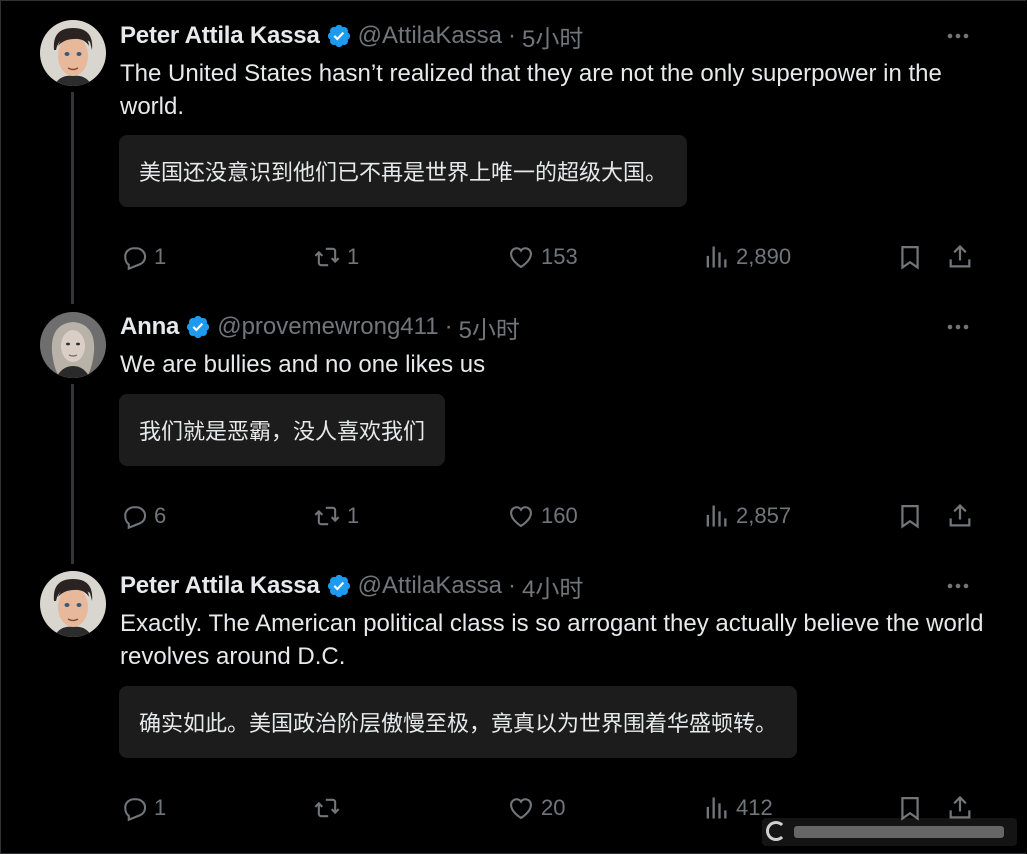 The image size is (1027, 854). I want to click on tweet-actions: 6 1 160 2,857, so click(550, 516).